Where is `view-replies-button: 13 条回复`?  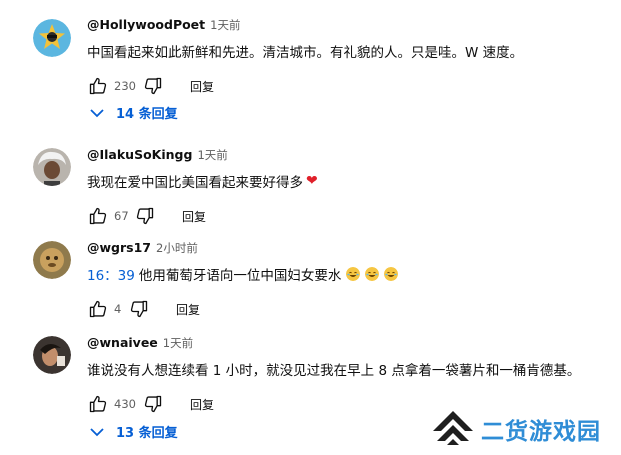
view-replies-button: 13 条回复 is located at coordinates (134, 431).